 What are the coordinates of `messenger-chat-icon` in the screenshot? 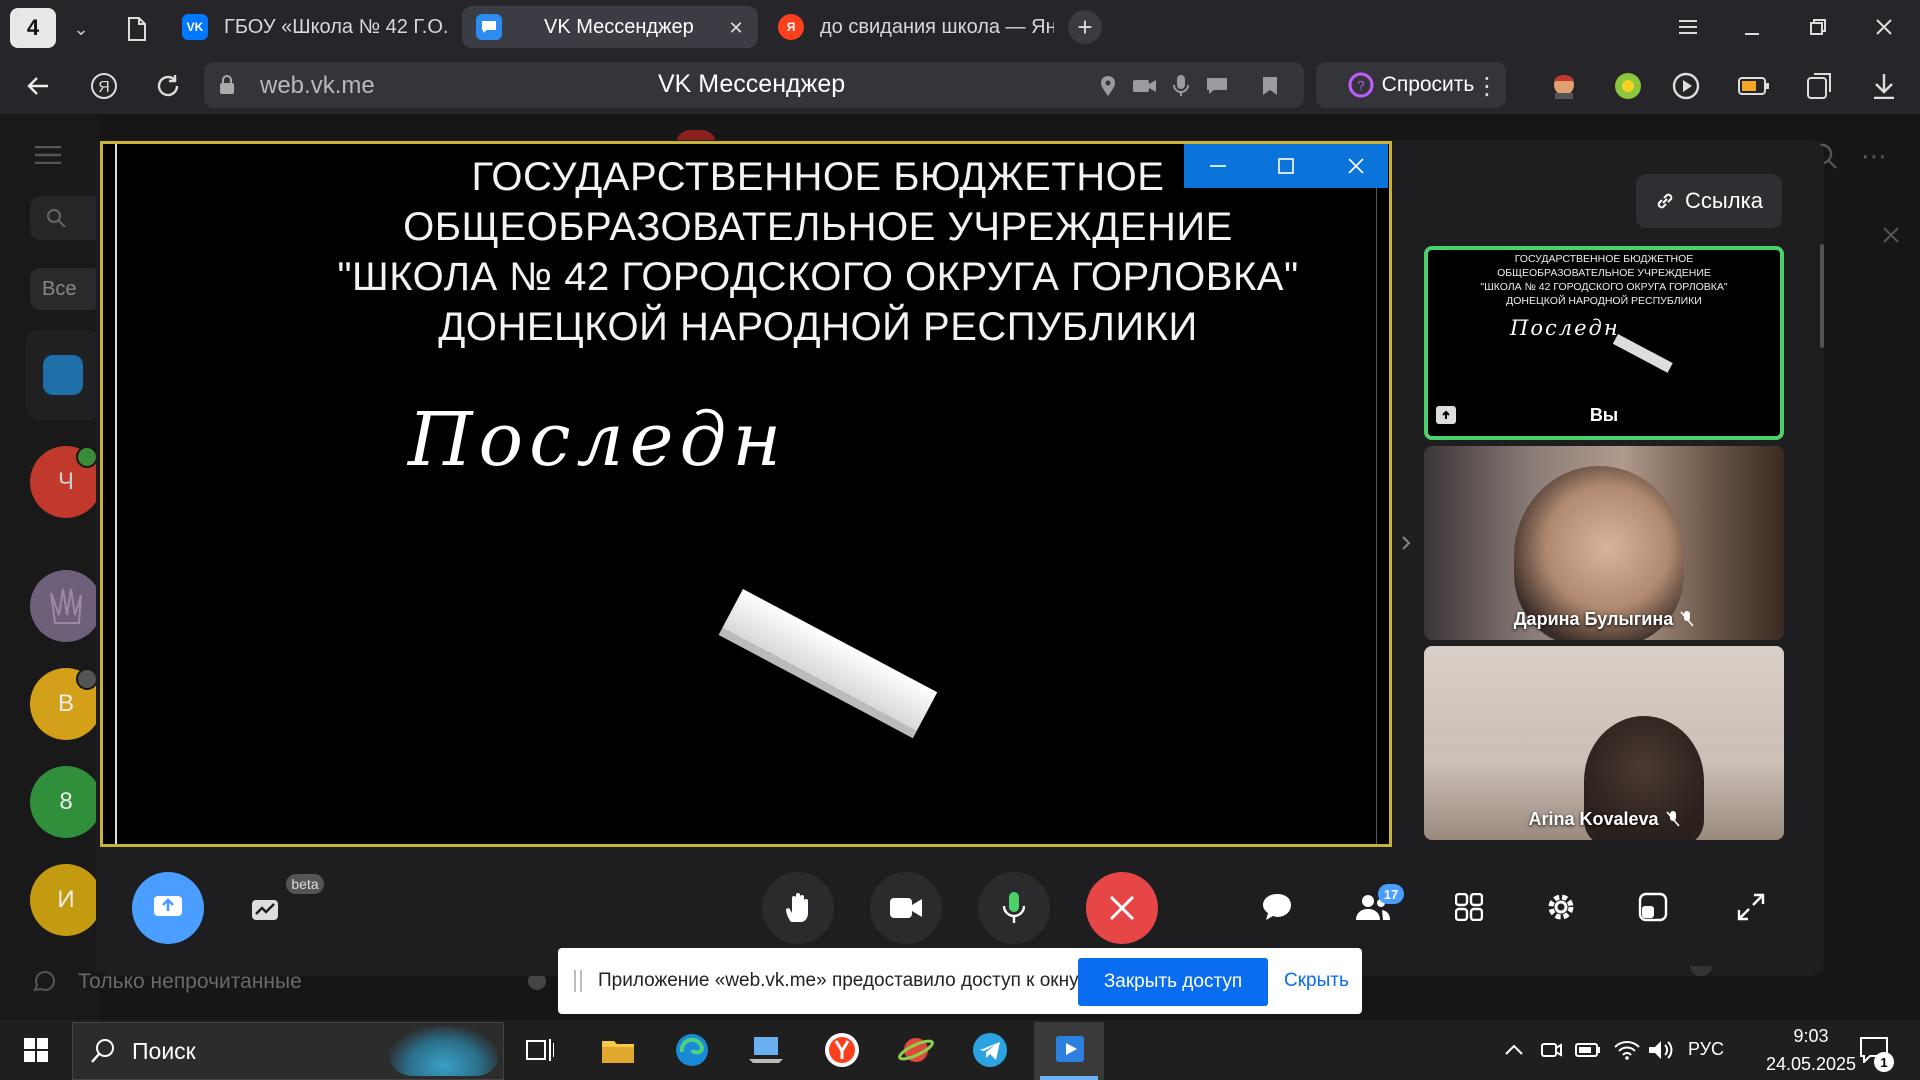 It's located at (63, 375).